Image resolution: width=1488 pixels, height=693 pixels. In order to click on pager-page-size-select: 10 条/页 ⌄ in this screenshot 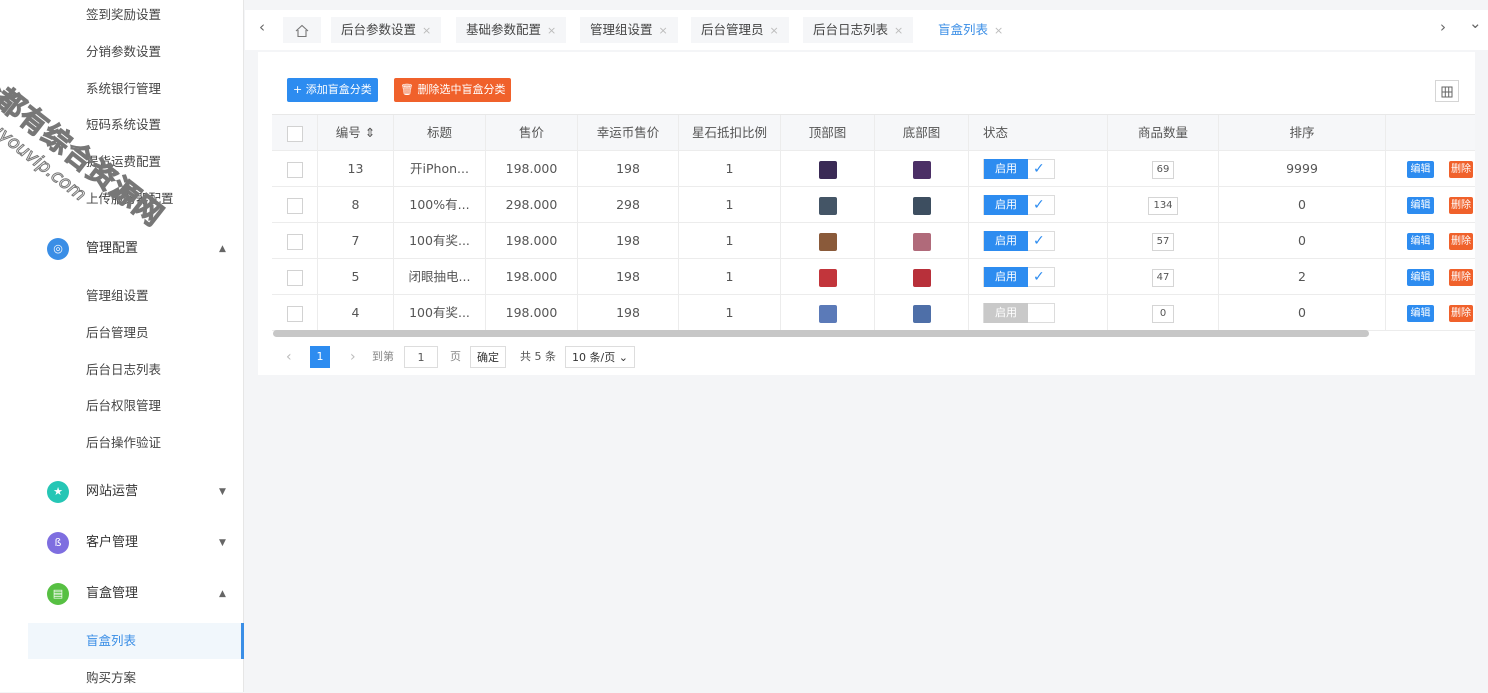, I will do `click(600, 357)`.